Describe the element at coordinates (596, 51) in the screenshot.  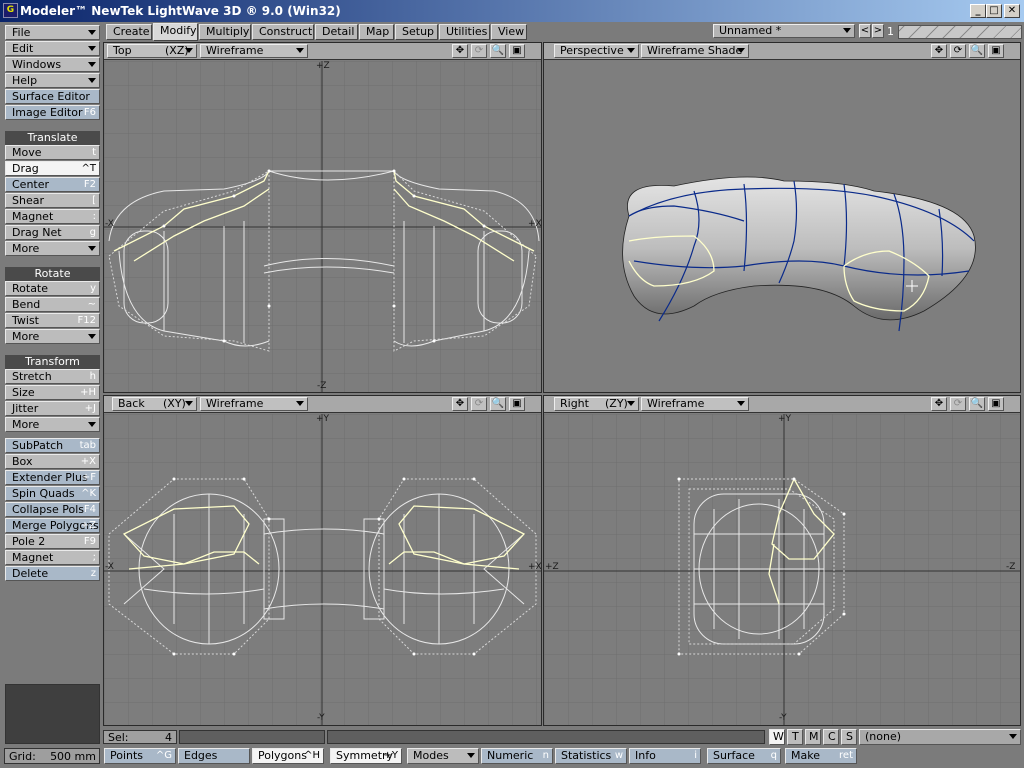
I see `view-type-select: Perspective` at that location.